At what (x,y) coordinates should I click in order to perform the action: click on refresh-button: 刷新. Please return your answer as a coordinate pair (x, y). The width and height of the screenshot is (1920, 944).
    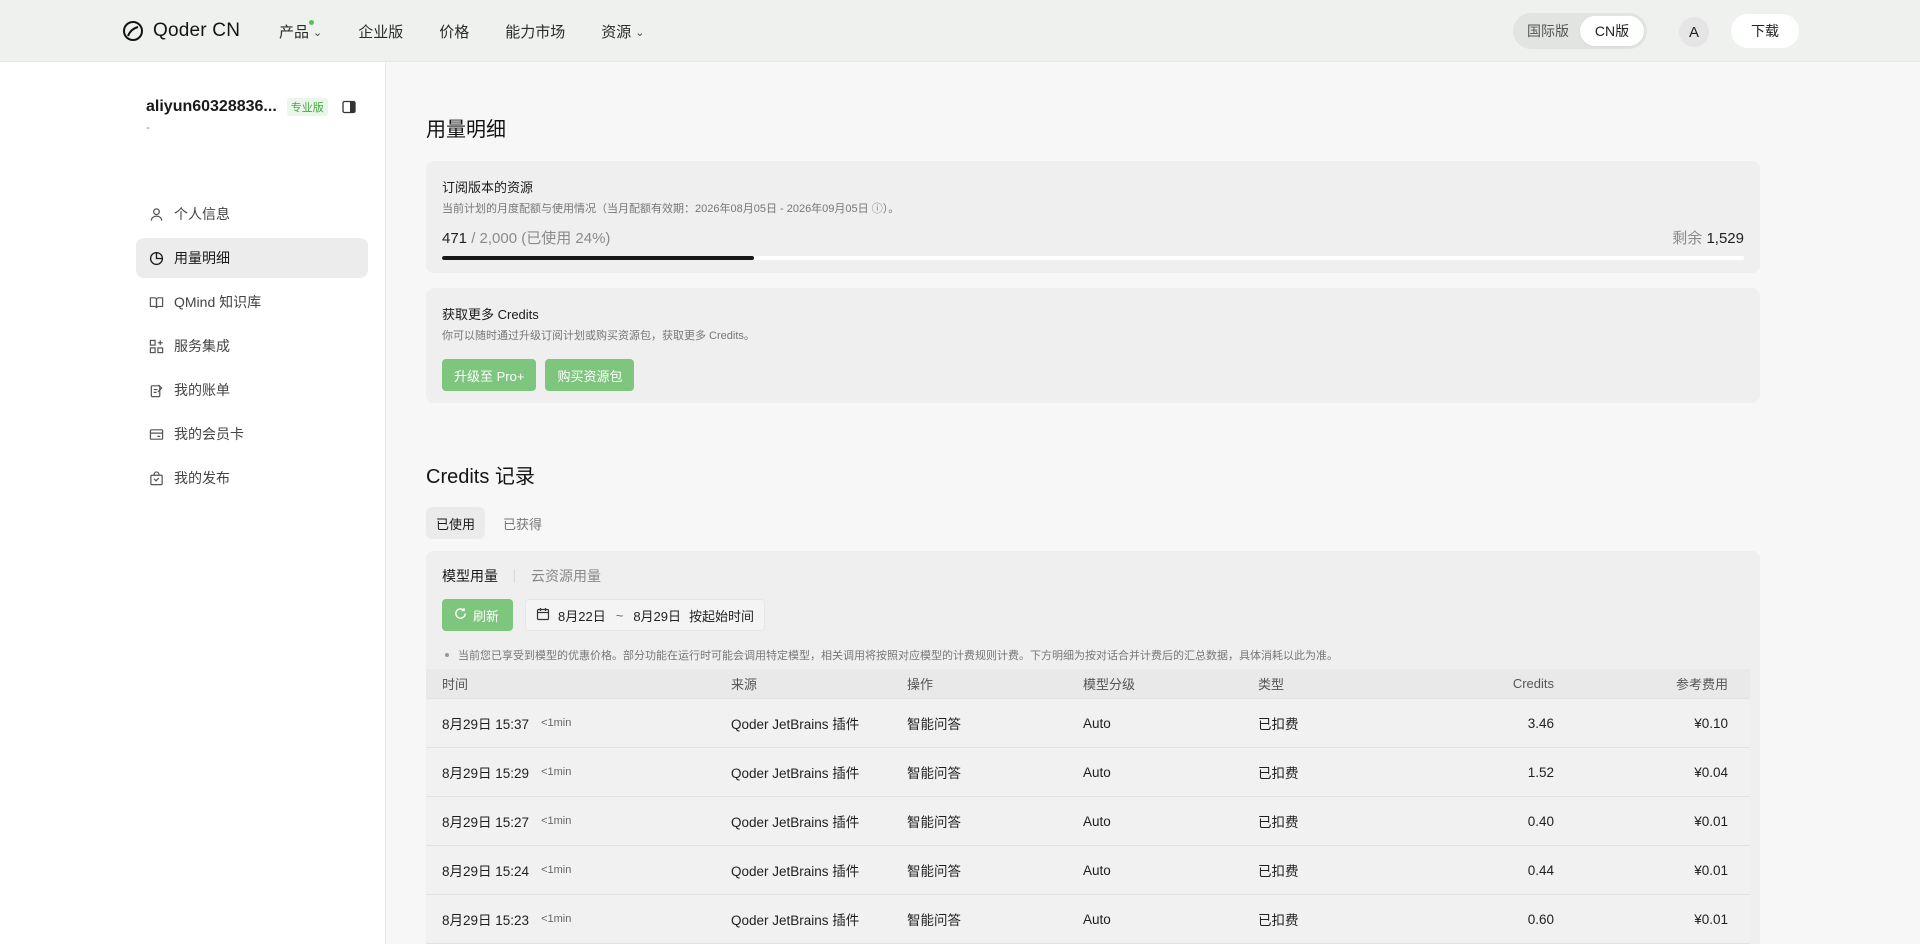
    Looking at the image, I should click on (478, 615).